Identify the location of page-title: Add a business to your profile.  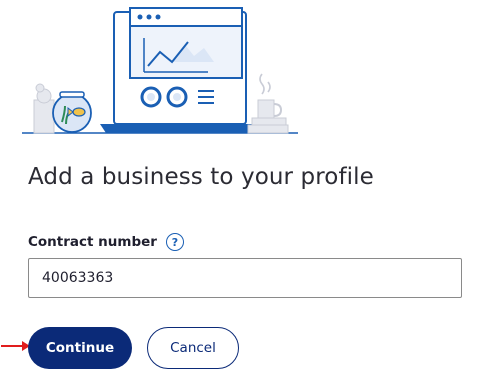
(201, 177).